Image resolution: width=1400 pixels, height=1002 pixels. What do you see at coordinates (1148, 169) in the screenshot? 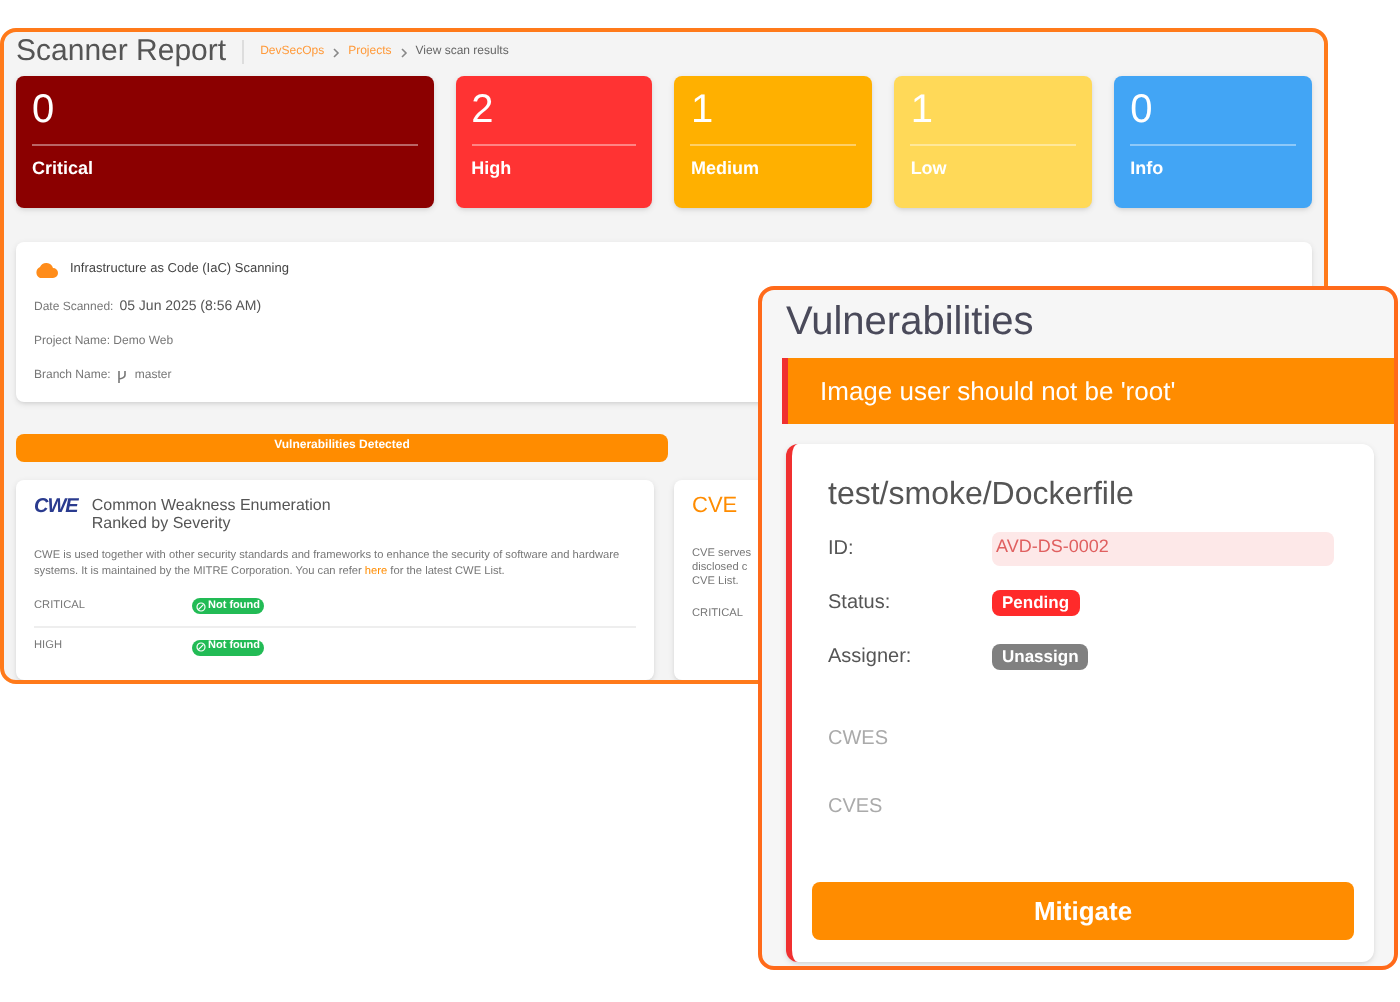
I see `severity-label: Info` at bounding box center [1148, 169].